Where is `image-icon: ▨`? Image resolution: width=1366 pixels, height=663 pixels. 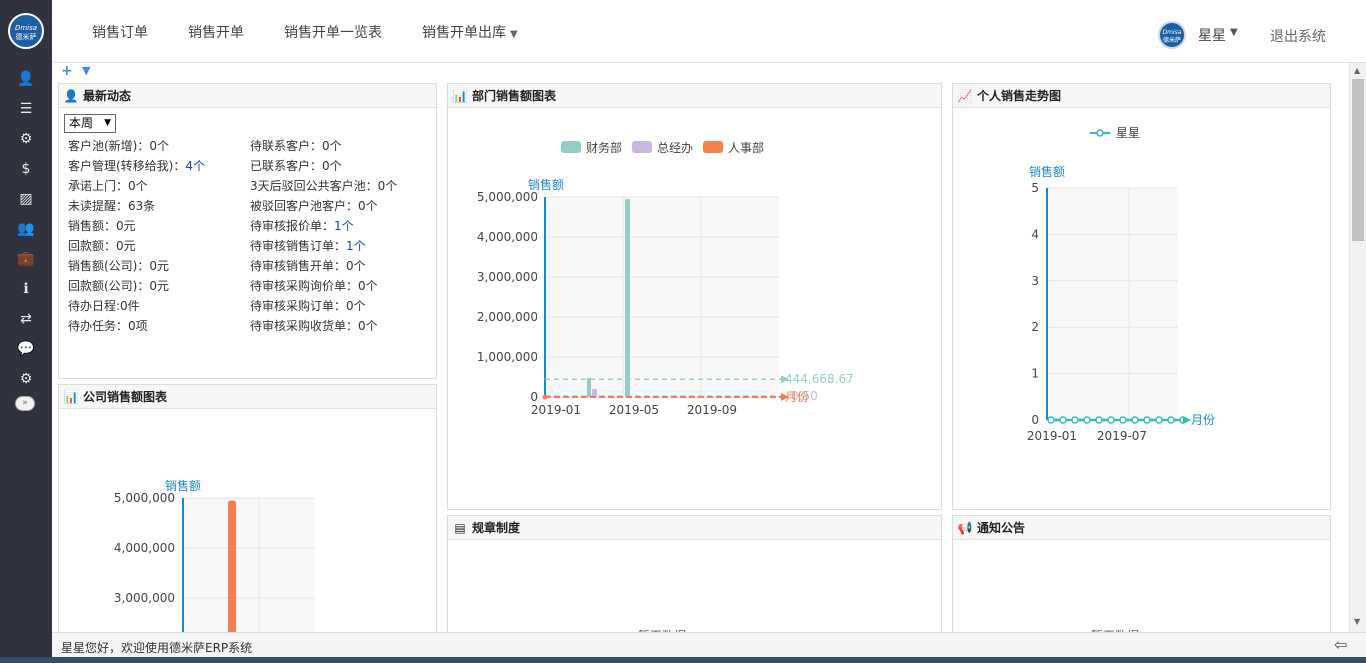 image-icon: ▨ is located at coordinates (26, 199).